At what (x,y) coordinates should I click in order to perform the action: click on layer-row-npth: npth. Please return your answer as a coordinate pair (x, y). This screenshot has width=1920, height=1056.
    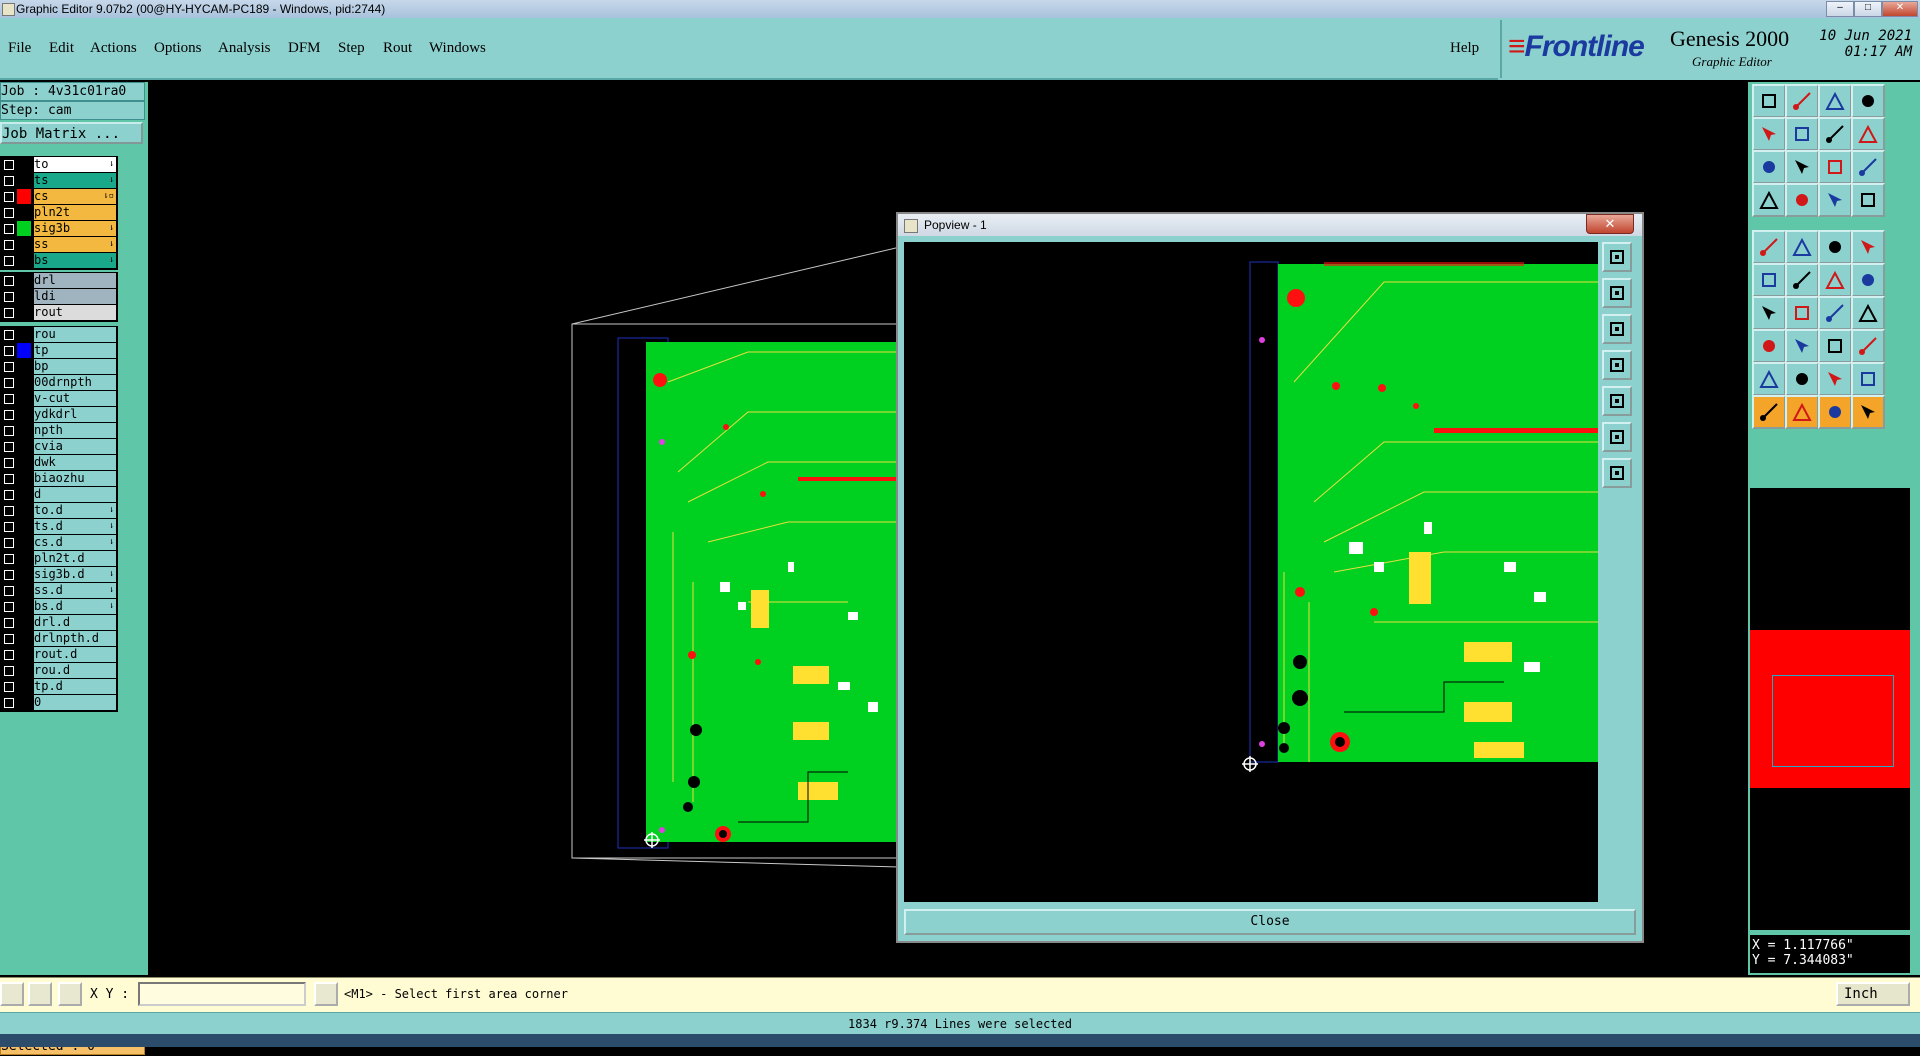
    Looking at the image, I should click on (59, 430).